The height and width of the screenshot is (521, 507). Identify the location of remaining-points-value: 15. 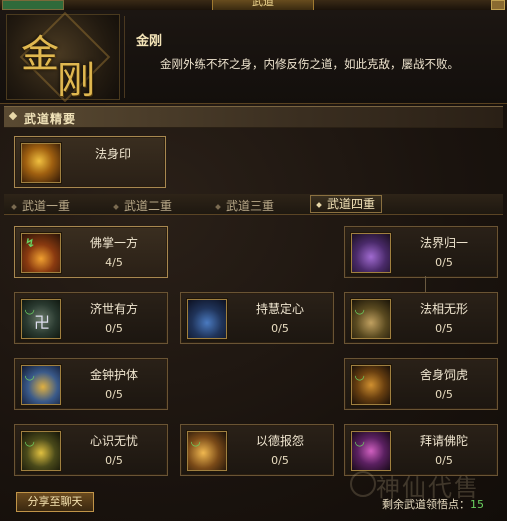
(477, 504).